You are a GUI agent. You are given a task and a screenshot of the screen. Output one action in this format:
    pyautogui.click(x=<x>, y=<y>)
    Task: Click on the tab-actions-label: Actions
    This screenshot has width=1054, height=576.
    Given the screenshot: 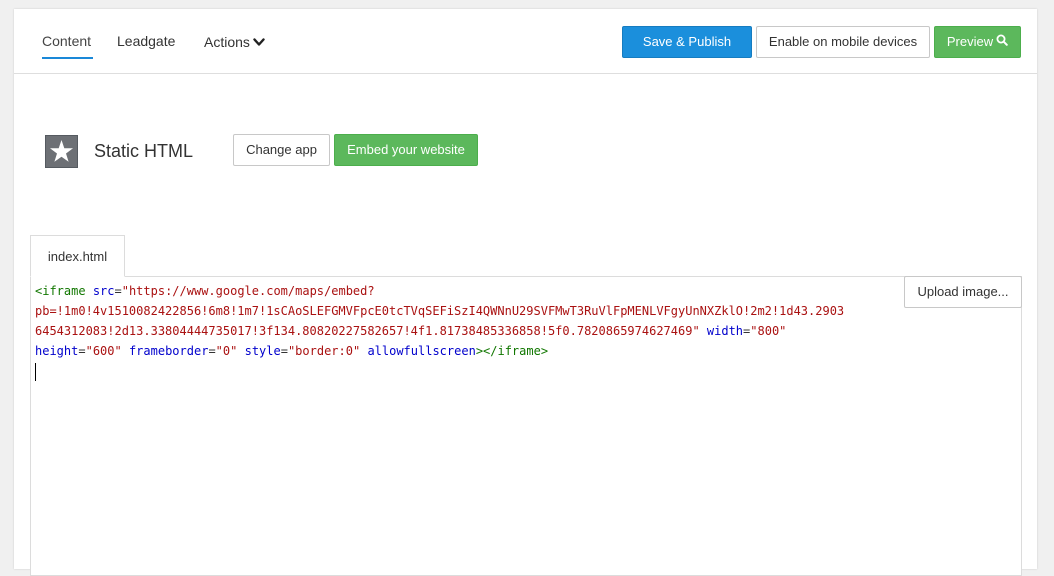 What is the action you would take?
    pyautogui.click(x=227, y=42)
    